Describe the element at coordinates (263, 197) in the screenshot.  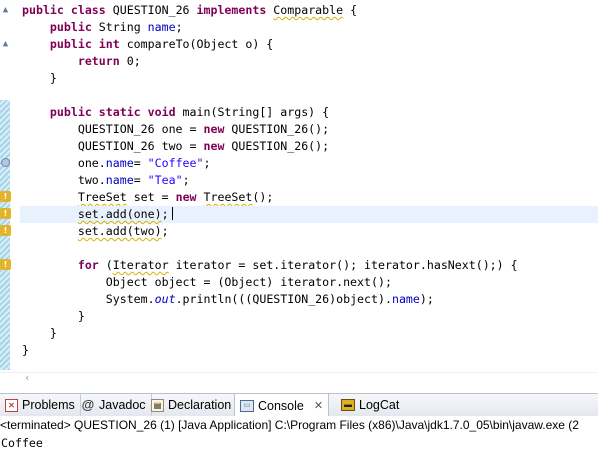
I see `code-token: ();` at that location.